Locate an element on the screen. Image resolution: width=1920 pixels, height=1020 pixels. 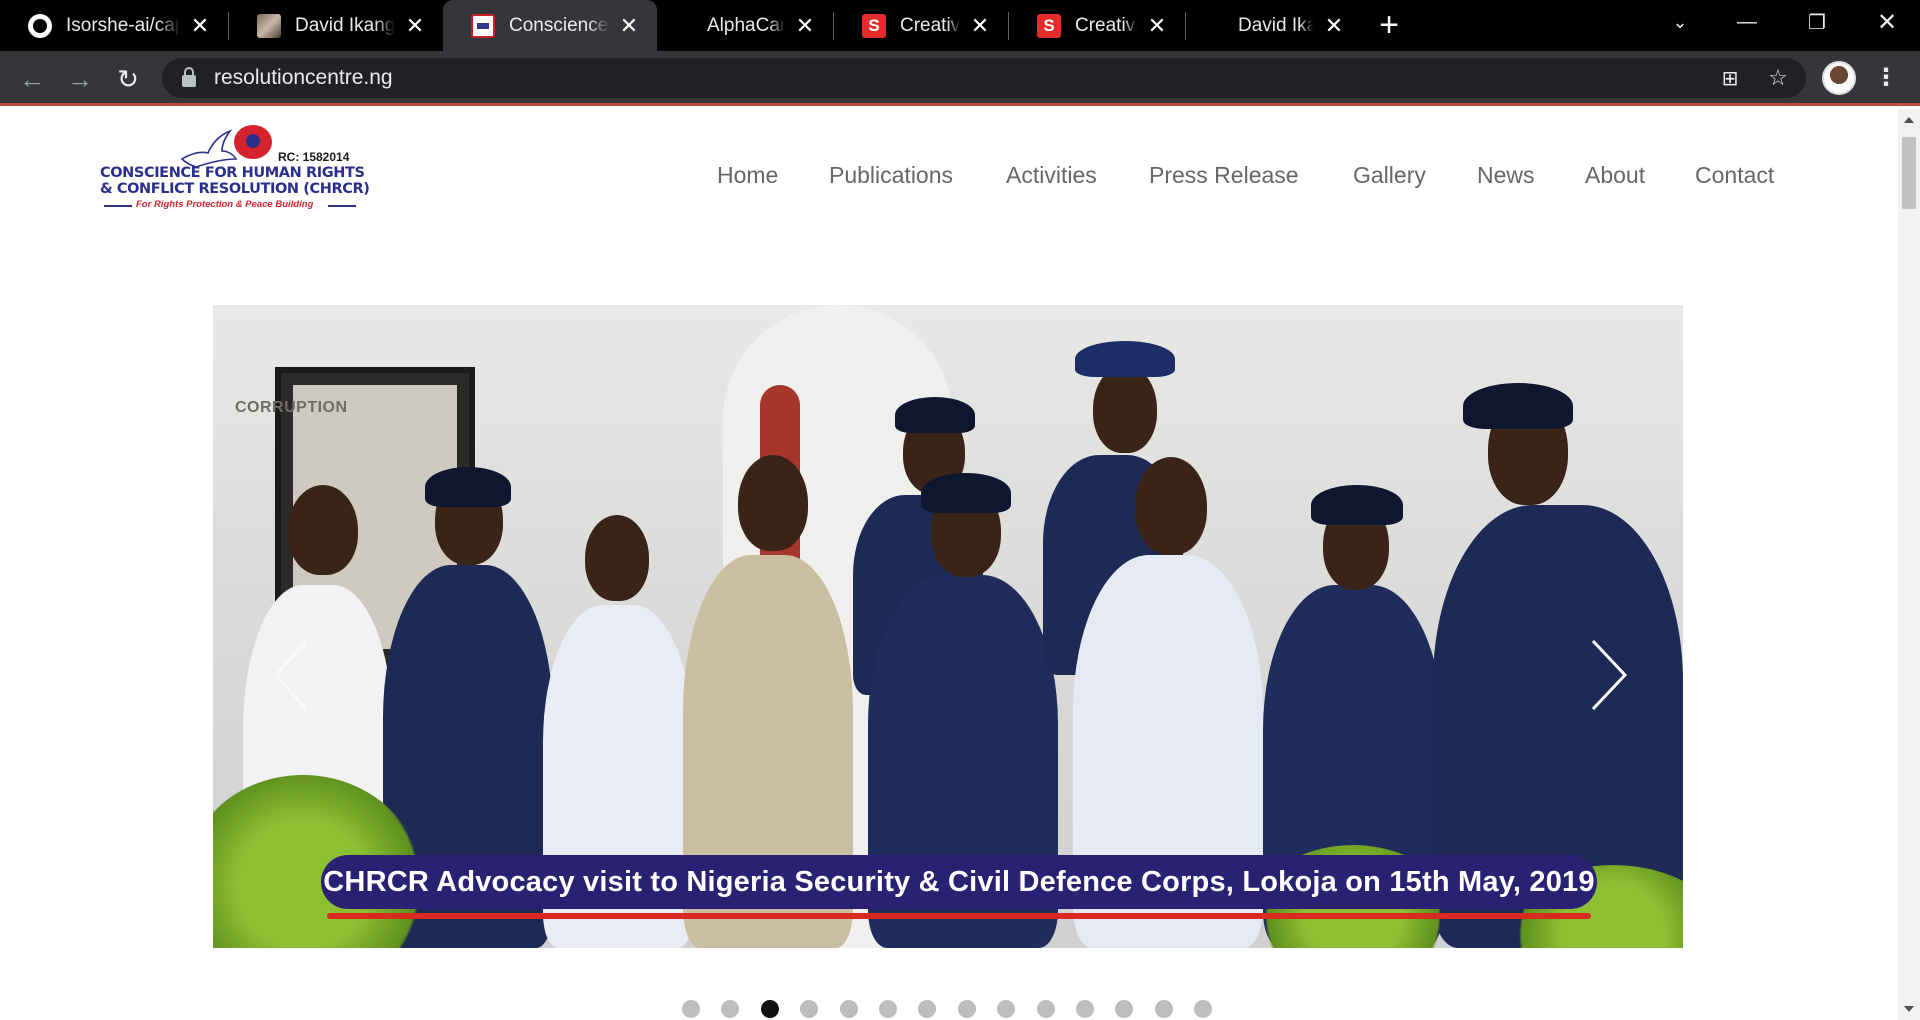
page-scrollbar is located at coordinates (1909, 564).